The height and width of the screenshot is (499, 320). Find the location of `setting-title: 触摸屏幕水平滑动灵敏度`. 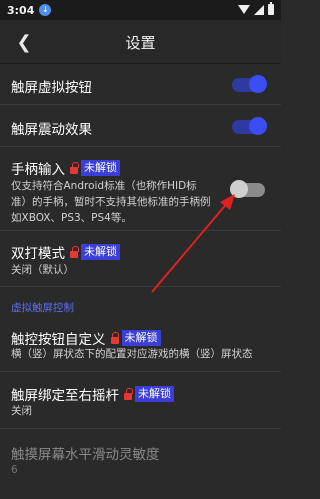

setting-title: 触摸屏幕水平滑动灵敏度 is located at coordinates (85, 455).